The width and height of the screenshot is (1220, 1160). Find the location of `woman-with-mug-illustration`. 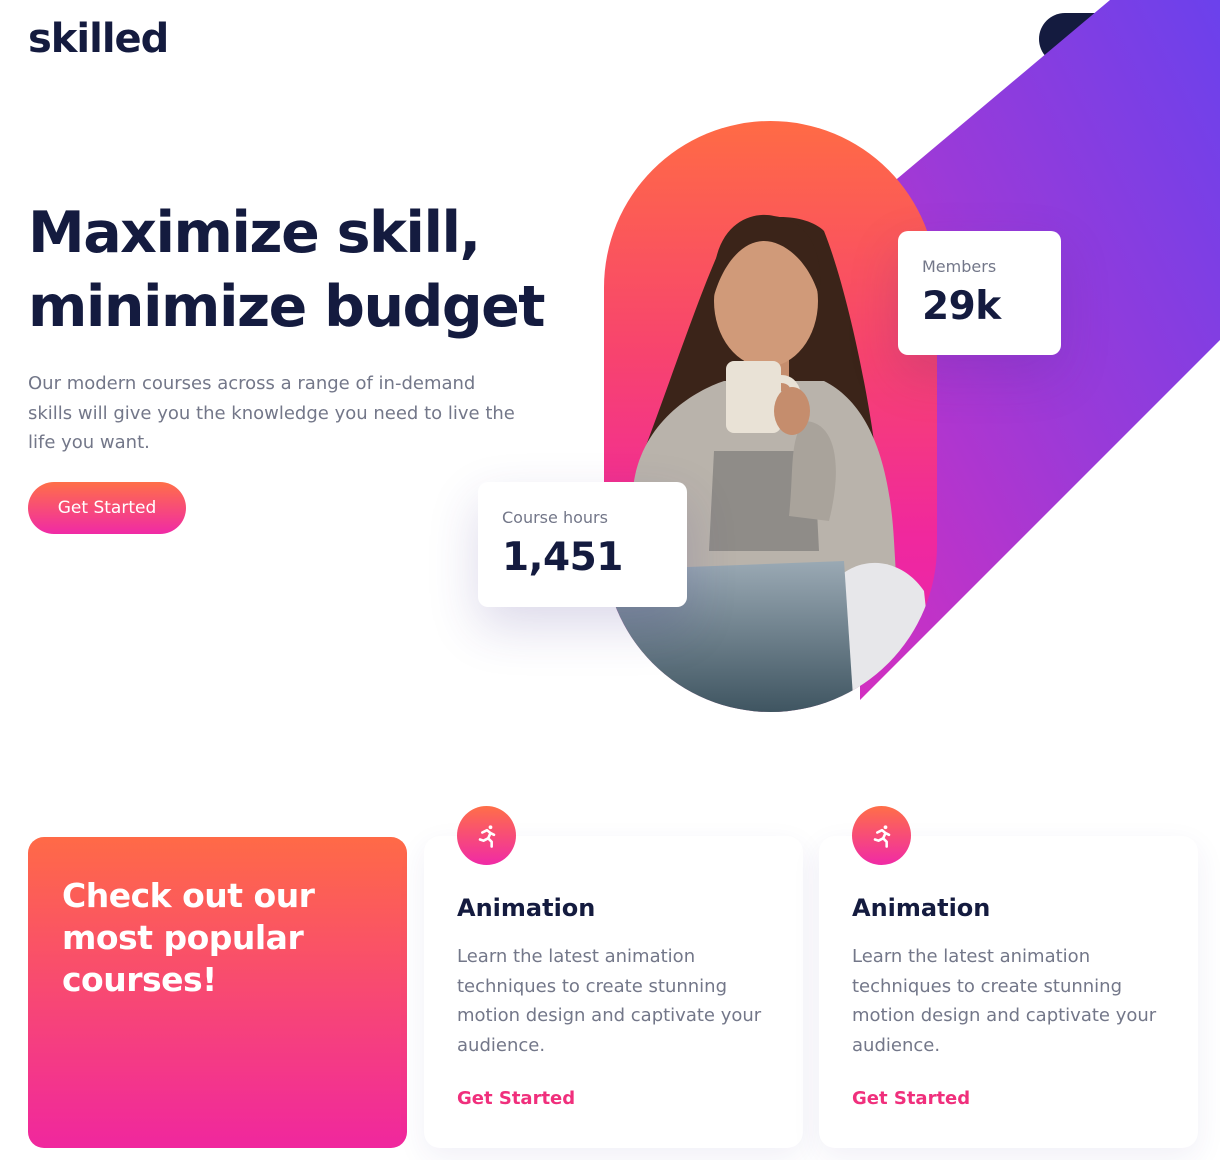

woman-with-mug-illustration is located at coordinates (770, 463).